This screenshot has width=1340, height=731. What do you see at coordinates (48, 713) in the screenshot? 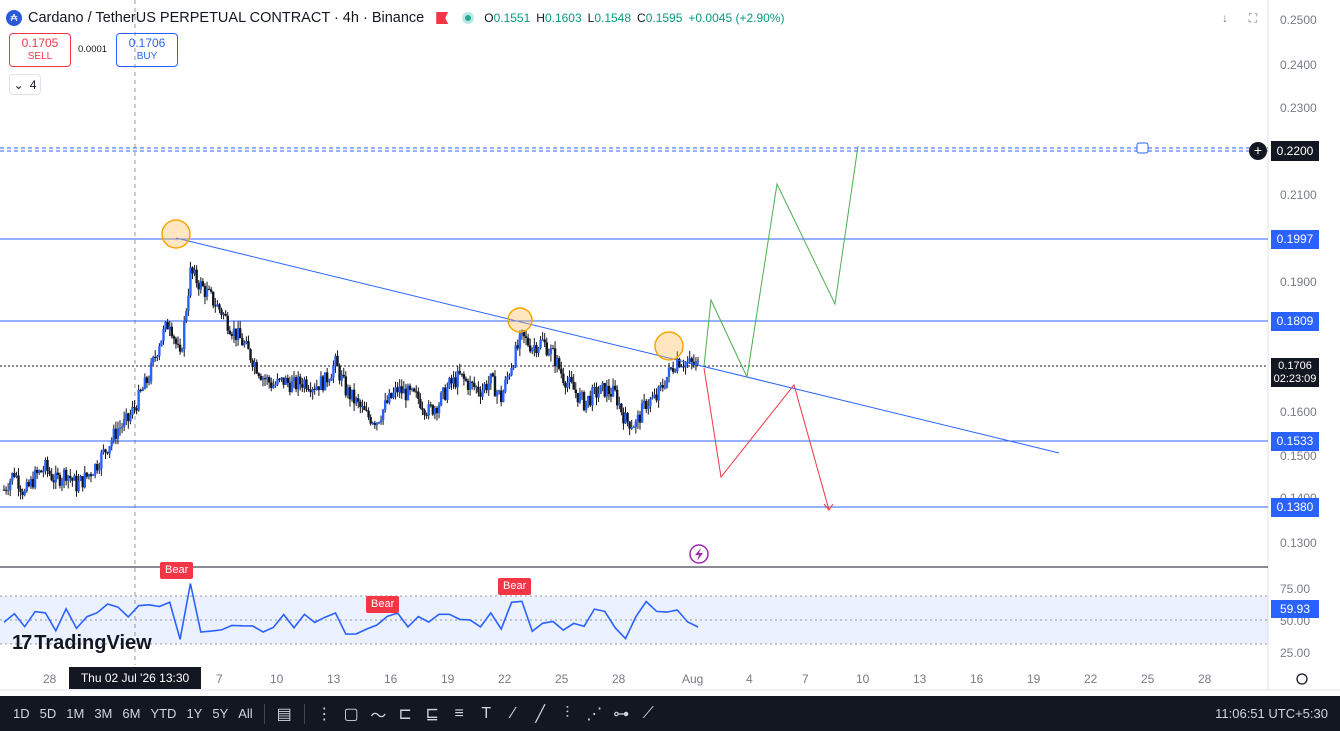
I see `timeframe-5d-button: 5D` at bounding box center [48, 713].